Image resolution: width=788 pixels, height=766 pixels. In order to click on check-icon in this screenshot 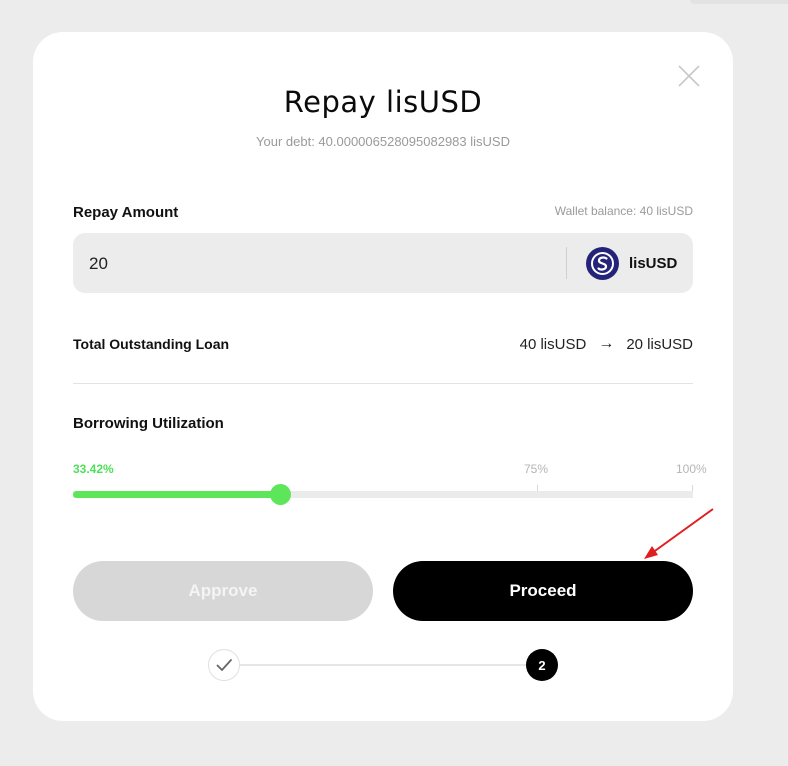, I will do `click(224, 665)`.